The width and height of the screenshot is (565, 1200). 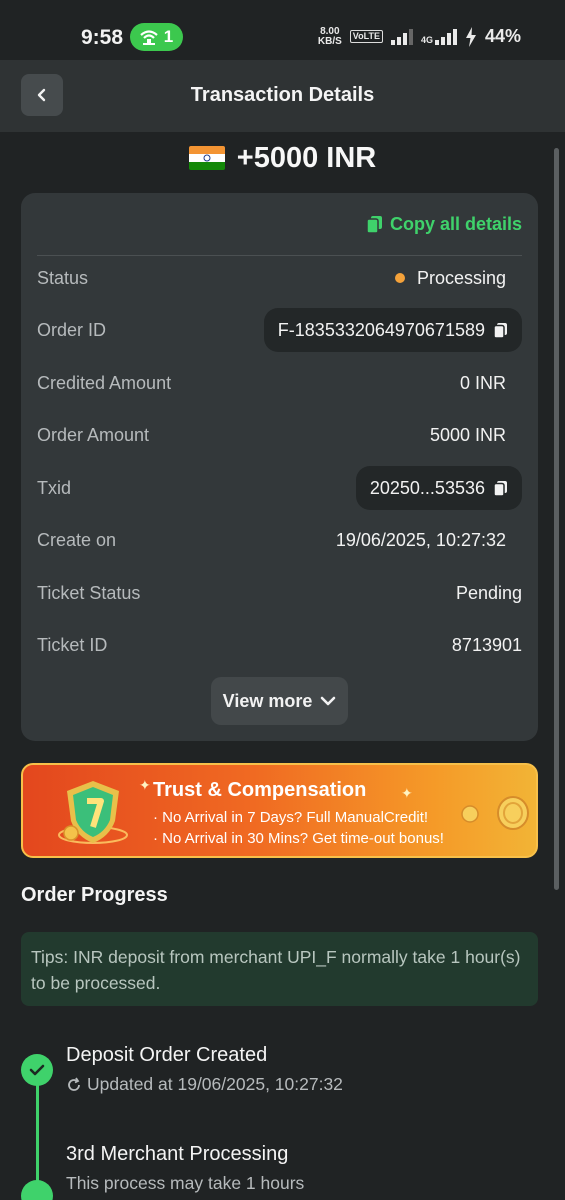 What do you see at coordinates (94, 895) in the screenshot?
I see `order-progress-title: Order Progress` at bounding box center [94, 895].